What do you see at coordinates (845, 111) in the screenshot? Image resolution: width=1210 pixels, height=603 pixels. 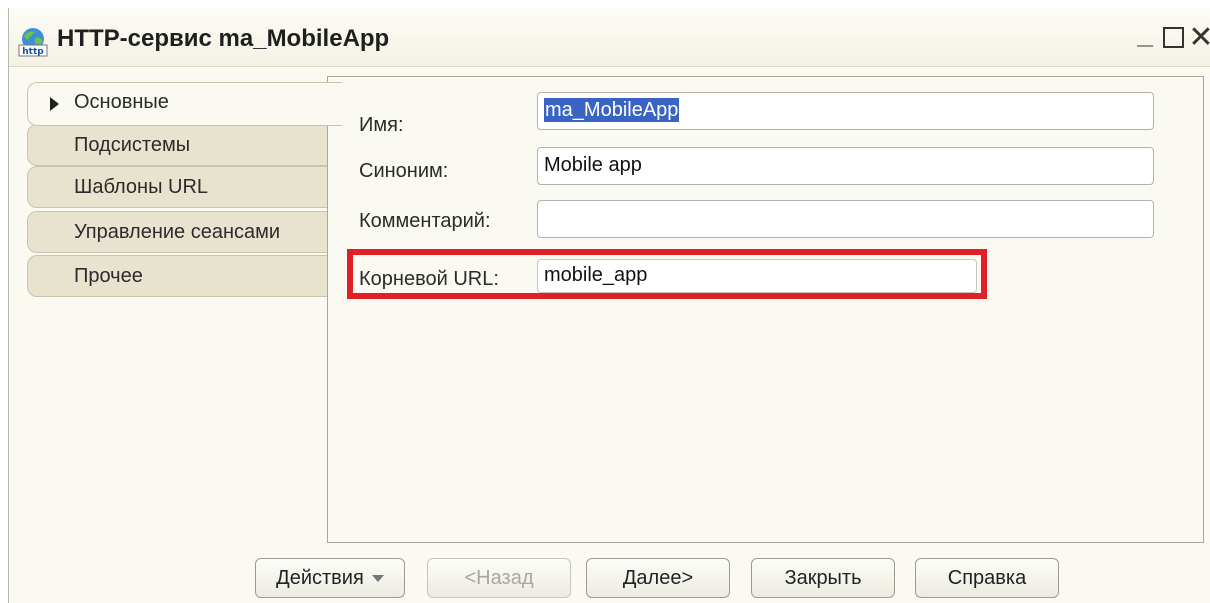 I see `name-field: ma_MobileApp` at bounding box center [845, 111].